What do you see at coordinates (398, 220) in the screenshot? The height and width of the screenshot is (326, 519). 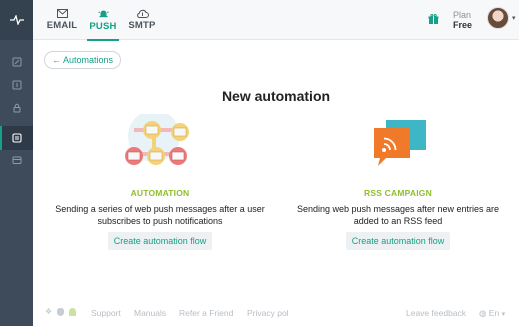 I see `rss-desc-line2: added to an RSS feed` at bounding box center [398, 220].